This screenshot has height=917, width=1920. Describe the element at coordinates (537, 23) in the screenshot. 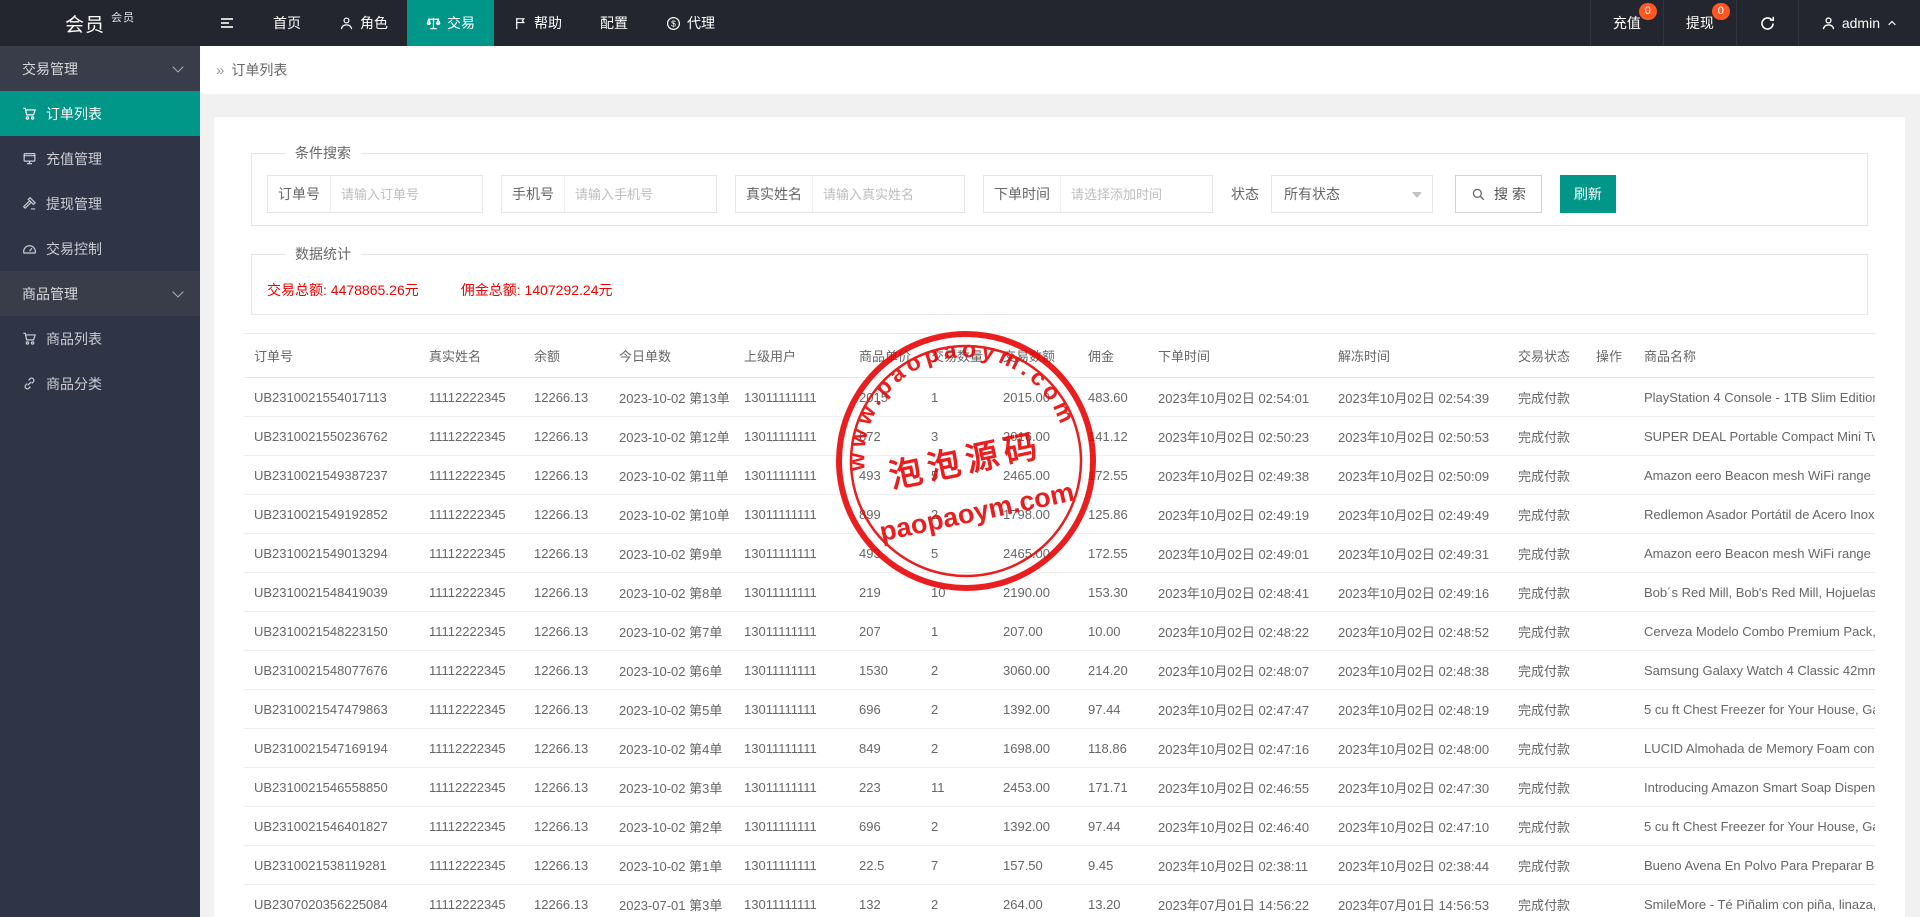

I see `nav-item-help: 帮助` at that location.